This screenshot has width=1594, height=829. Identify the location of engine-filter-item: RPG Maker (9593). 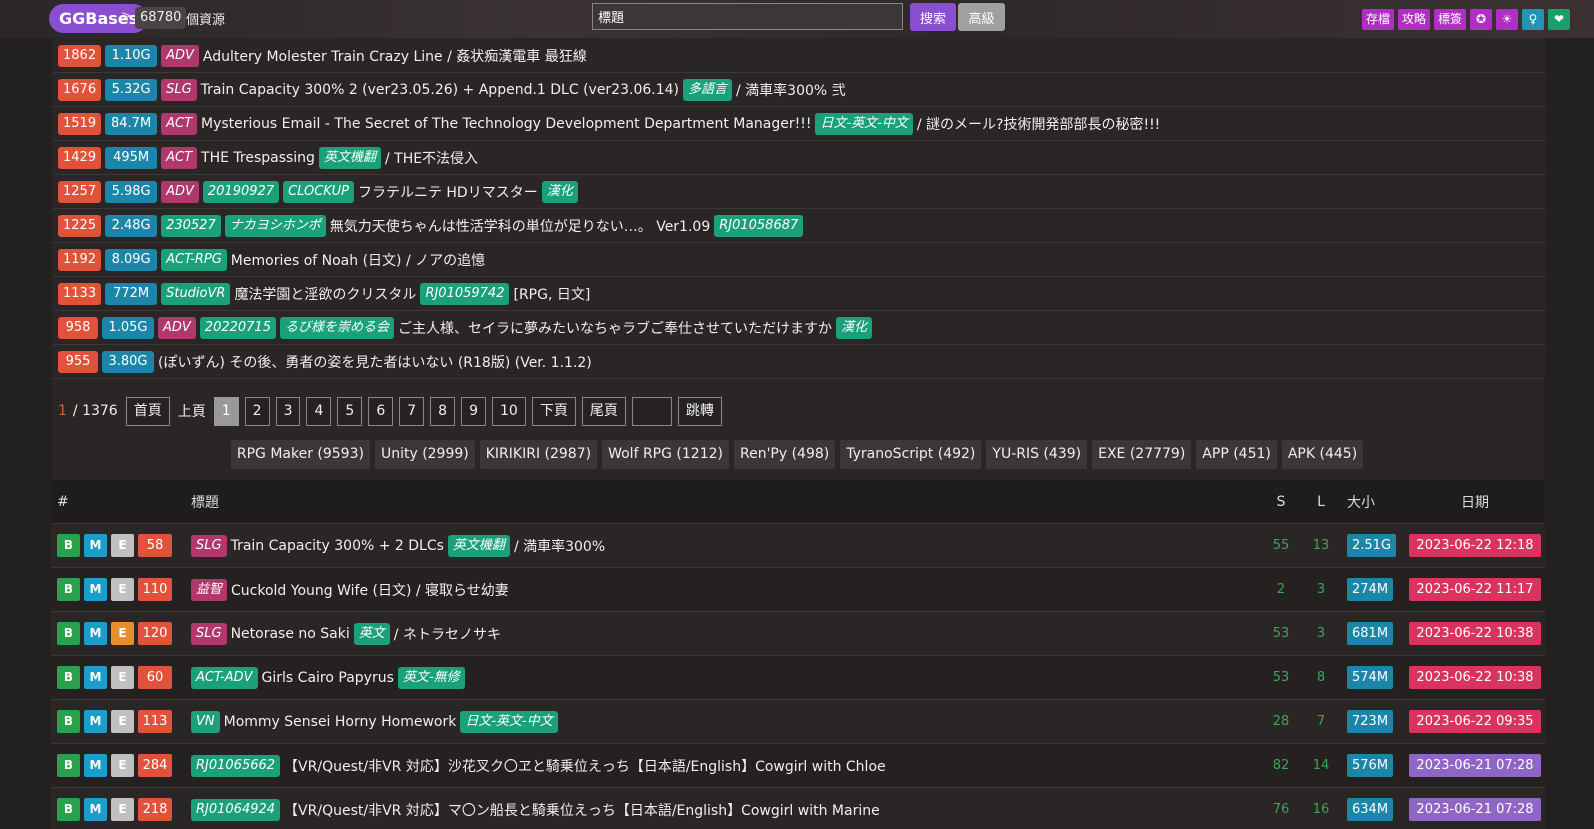
(300, 454).